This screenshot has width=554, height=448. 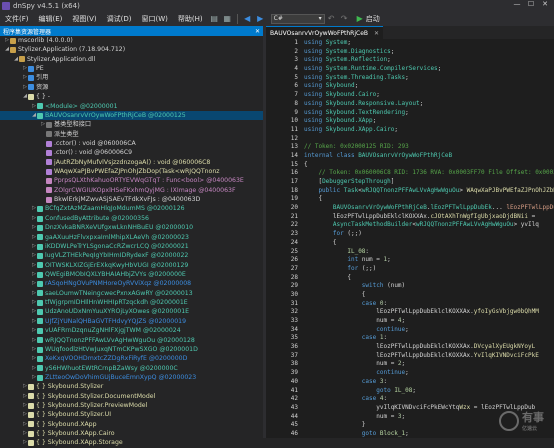 What do you see at coordinates (257, 31) in the screenshot?
I see `close-panel-icon: ✕` at bounding box center [257, 31].